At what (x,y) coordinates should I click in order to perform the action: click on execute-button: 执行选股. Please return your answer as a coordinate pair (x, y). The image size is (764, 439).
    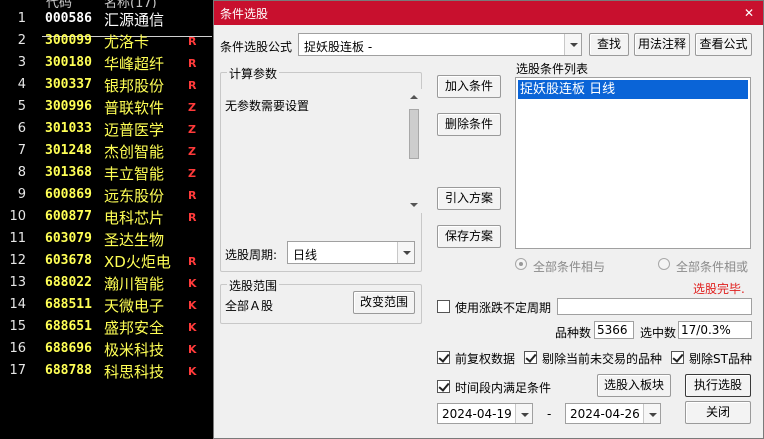
    Looking at the image, I should click on (718, 385).